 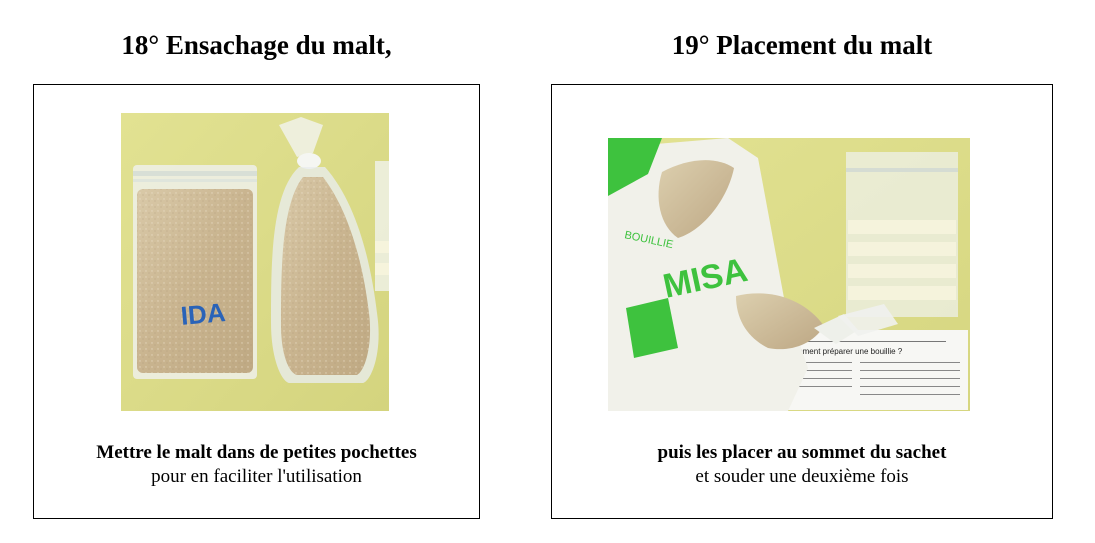 I want to click on malt-pouches-photo: IDA, so click(x=255, y=262).